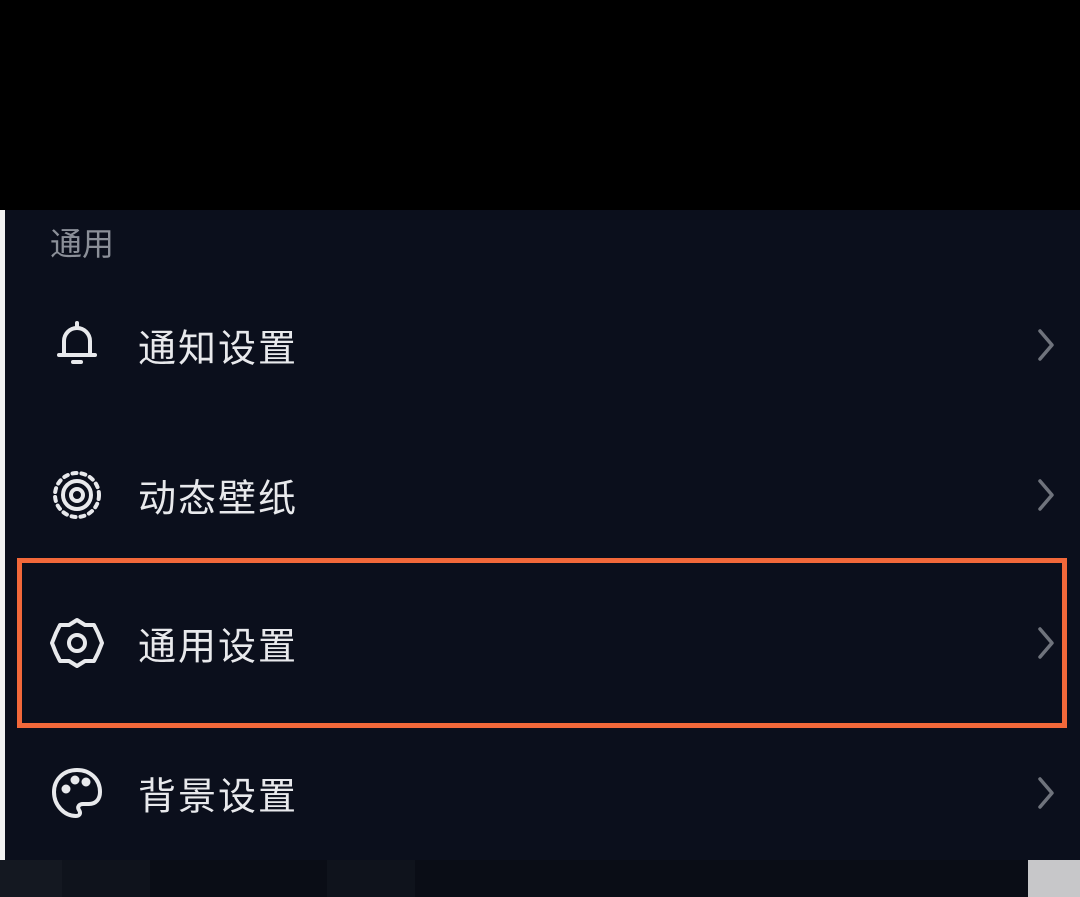 This screenshot has width=1080, height=897. Describe the element at coordinates (540, 878) in the screenshot. I see `bottom-strip` at that location.